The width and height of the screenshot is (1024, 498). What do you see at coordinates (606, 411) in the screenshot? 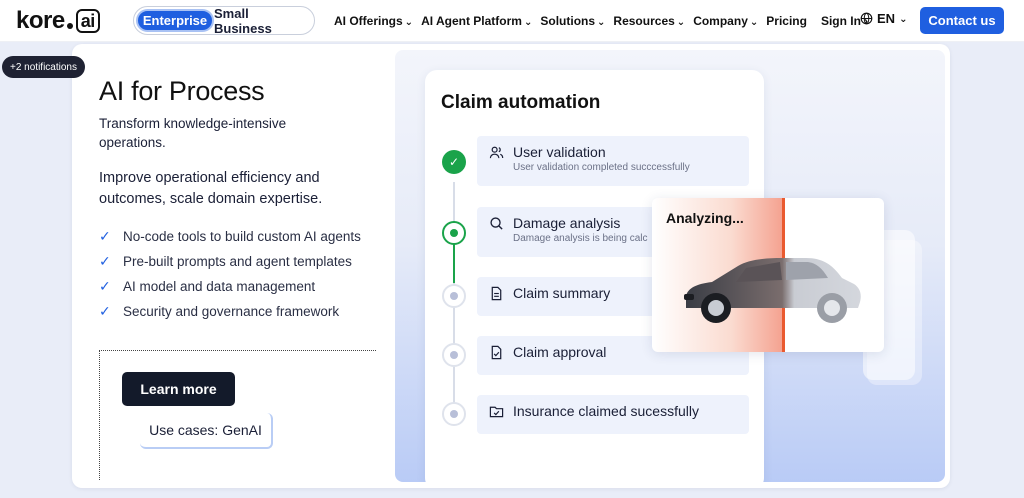
I see `step-label: Insurance claimed sucessfully` at bounding box center [606, 411].